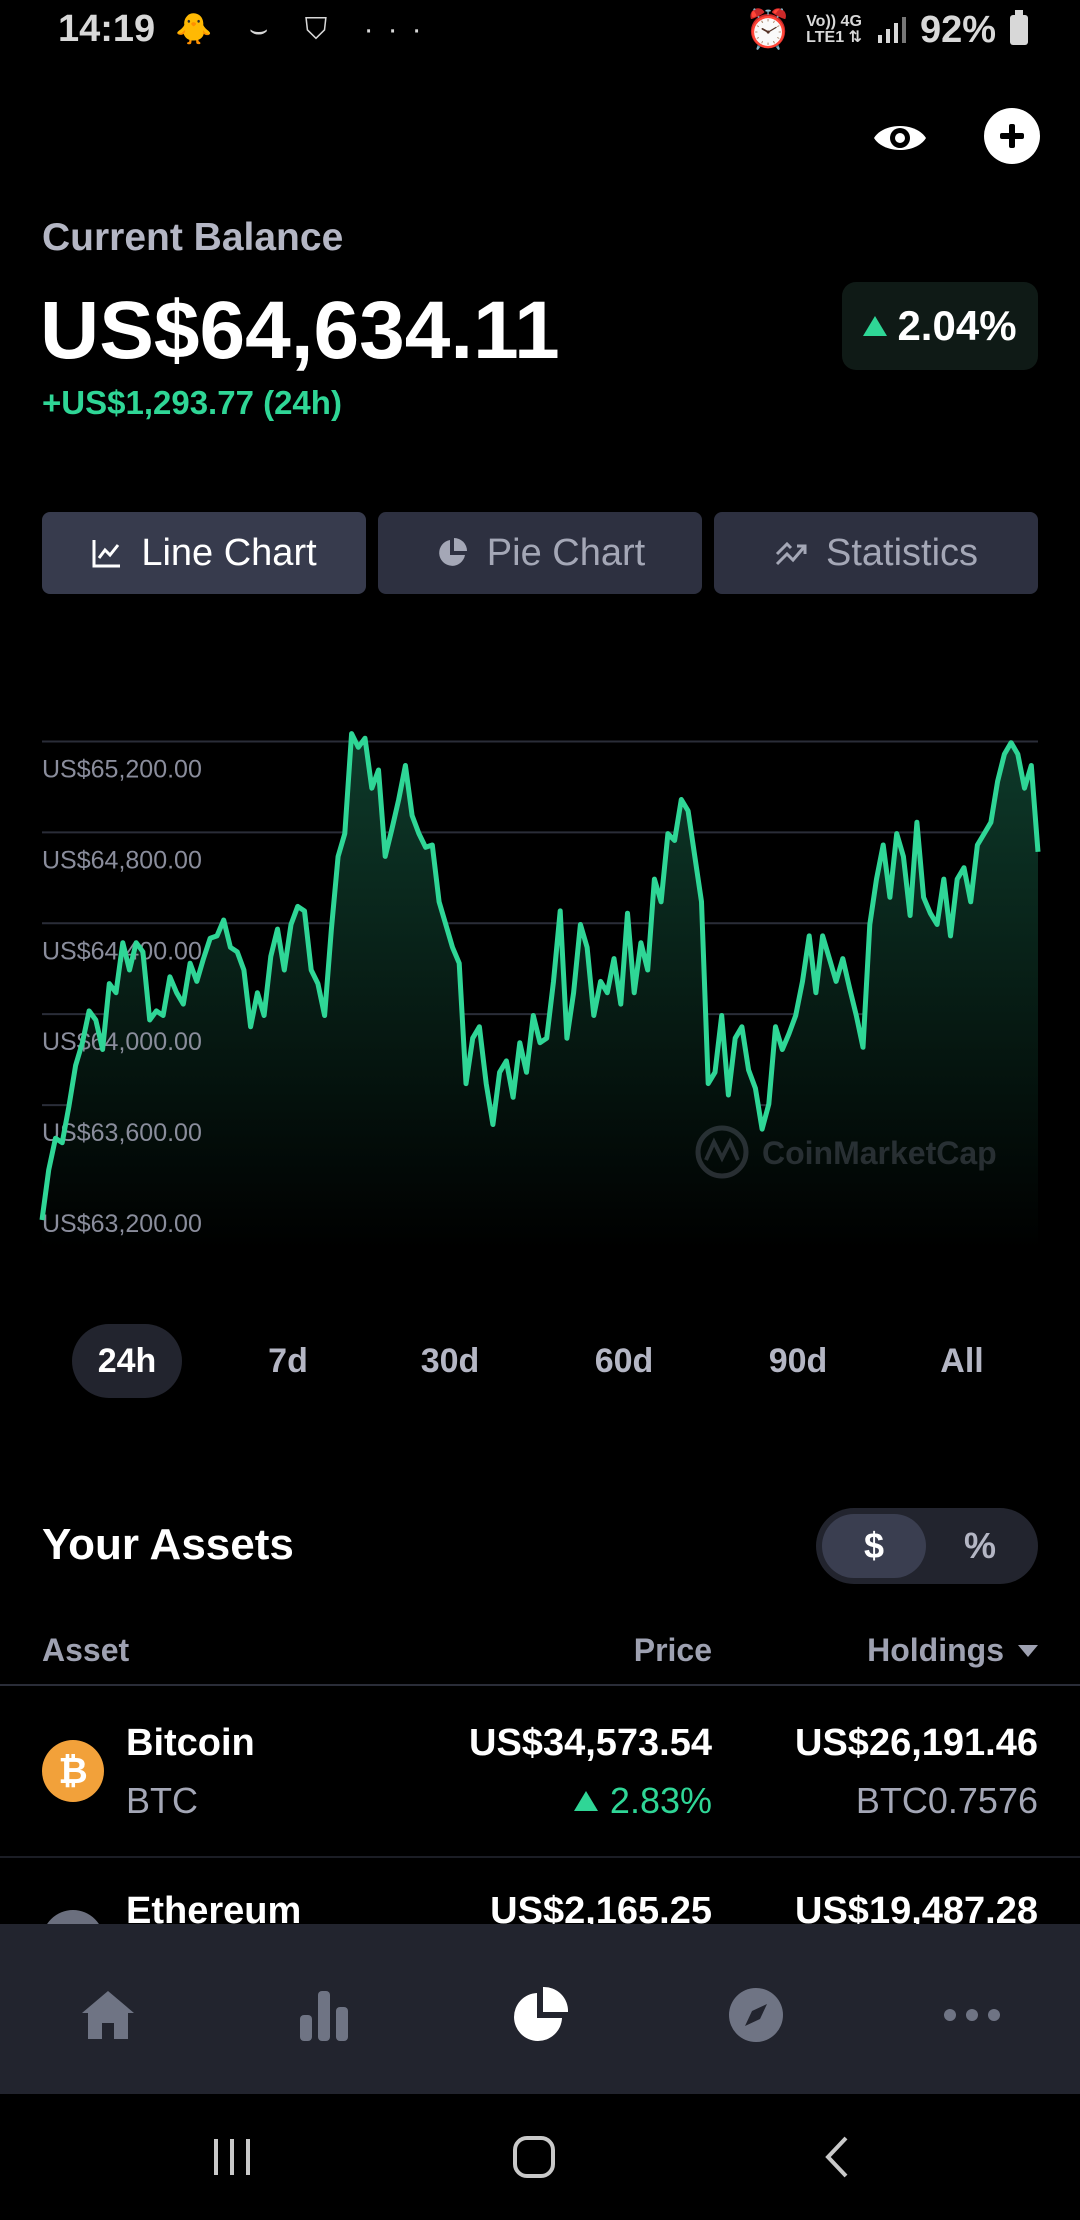 This screenshot has width=1080, height=2220. I want to click on column-holdings: Holdings, so click(952, 1650).